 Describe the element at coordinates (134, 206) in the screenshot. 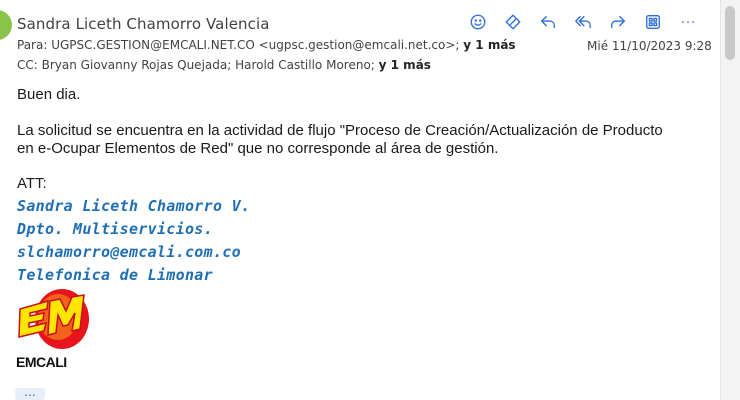

I see `signature-name: Sandra Liceth Chamorro V.` at that location.